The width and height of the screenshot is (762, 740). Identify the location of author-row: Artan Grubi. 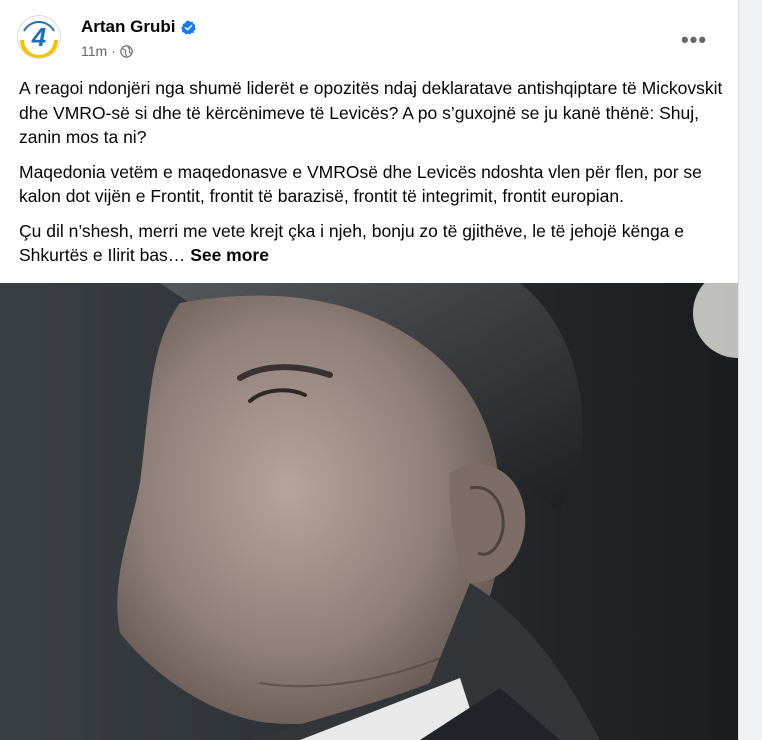
(139, 27).